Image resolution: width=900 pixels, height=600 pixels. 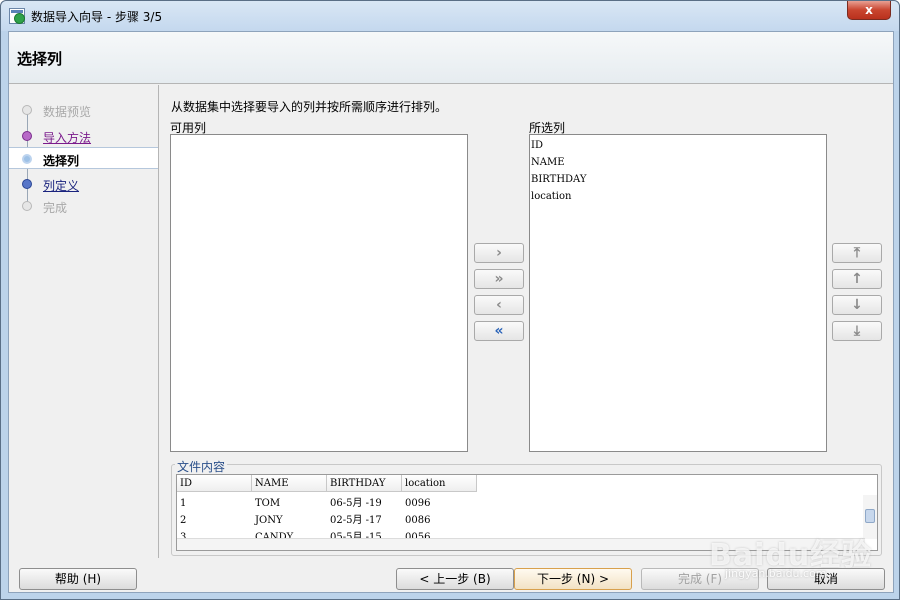 What do you see at coordinates (61, 161) in the screenshot?
I see `nav-item-label: 选择列` at bounding box center [61, 161].